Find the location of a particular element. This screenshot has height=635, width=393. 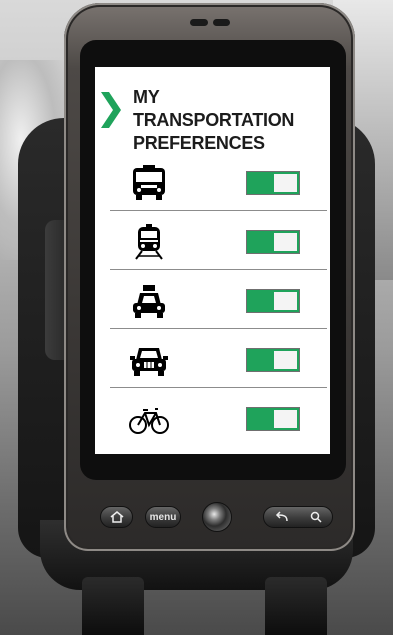

menu-label: menu is located at coordinates (163, 517).